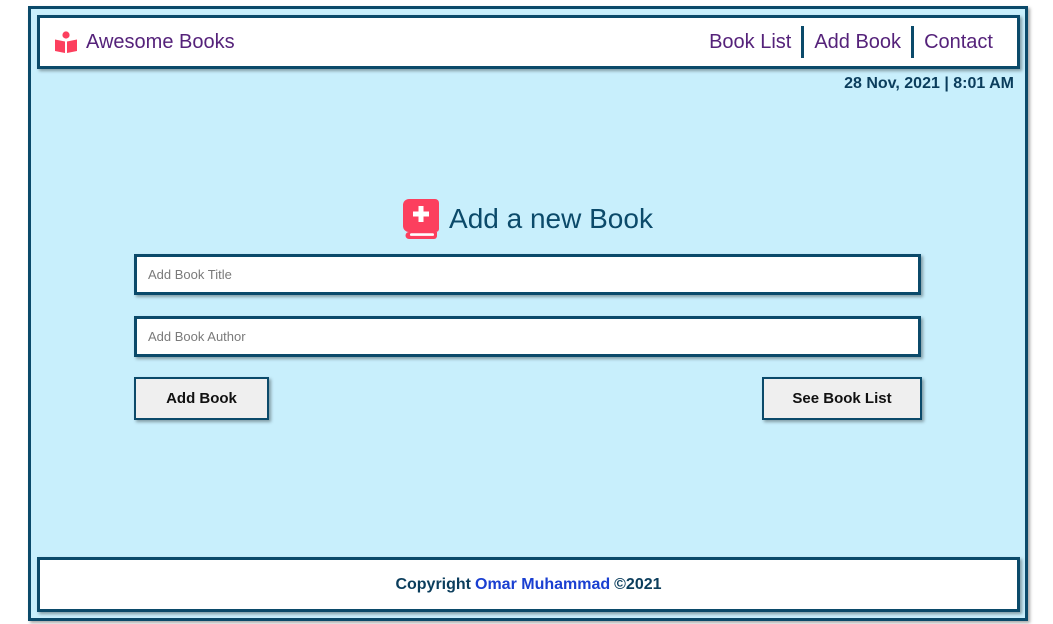 This screenshot has height=624, width=1053. I want to click on brand: Awesome Books, so click(144, 42).